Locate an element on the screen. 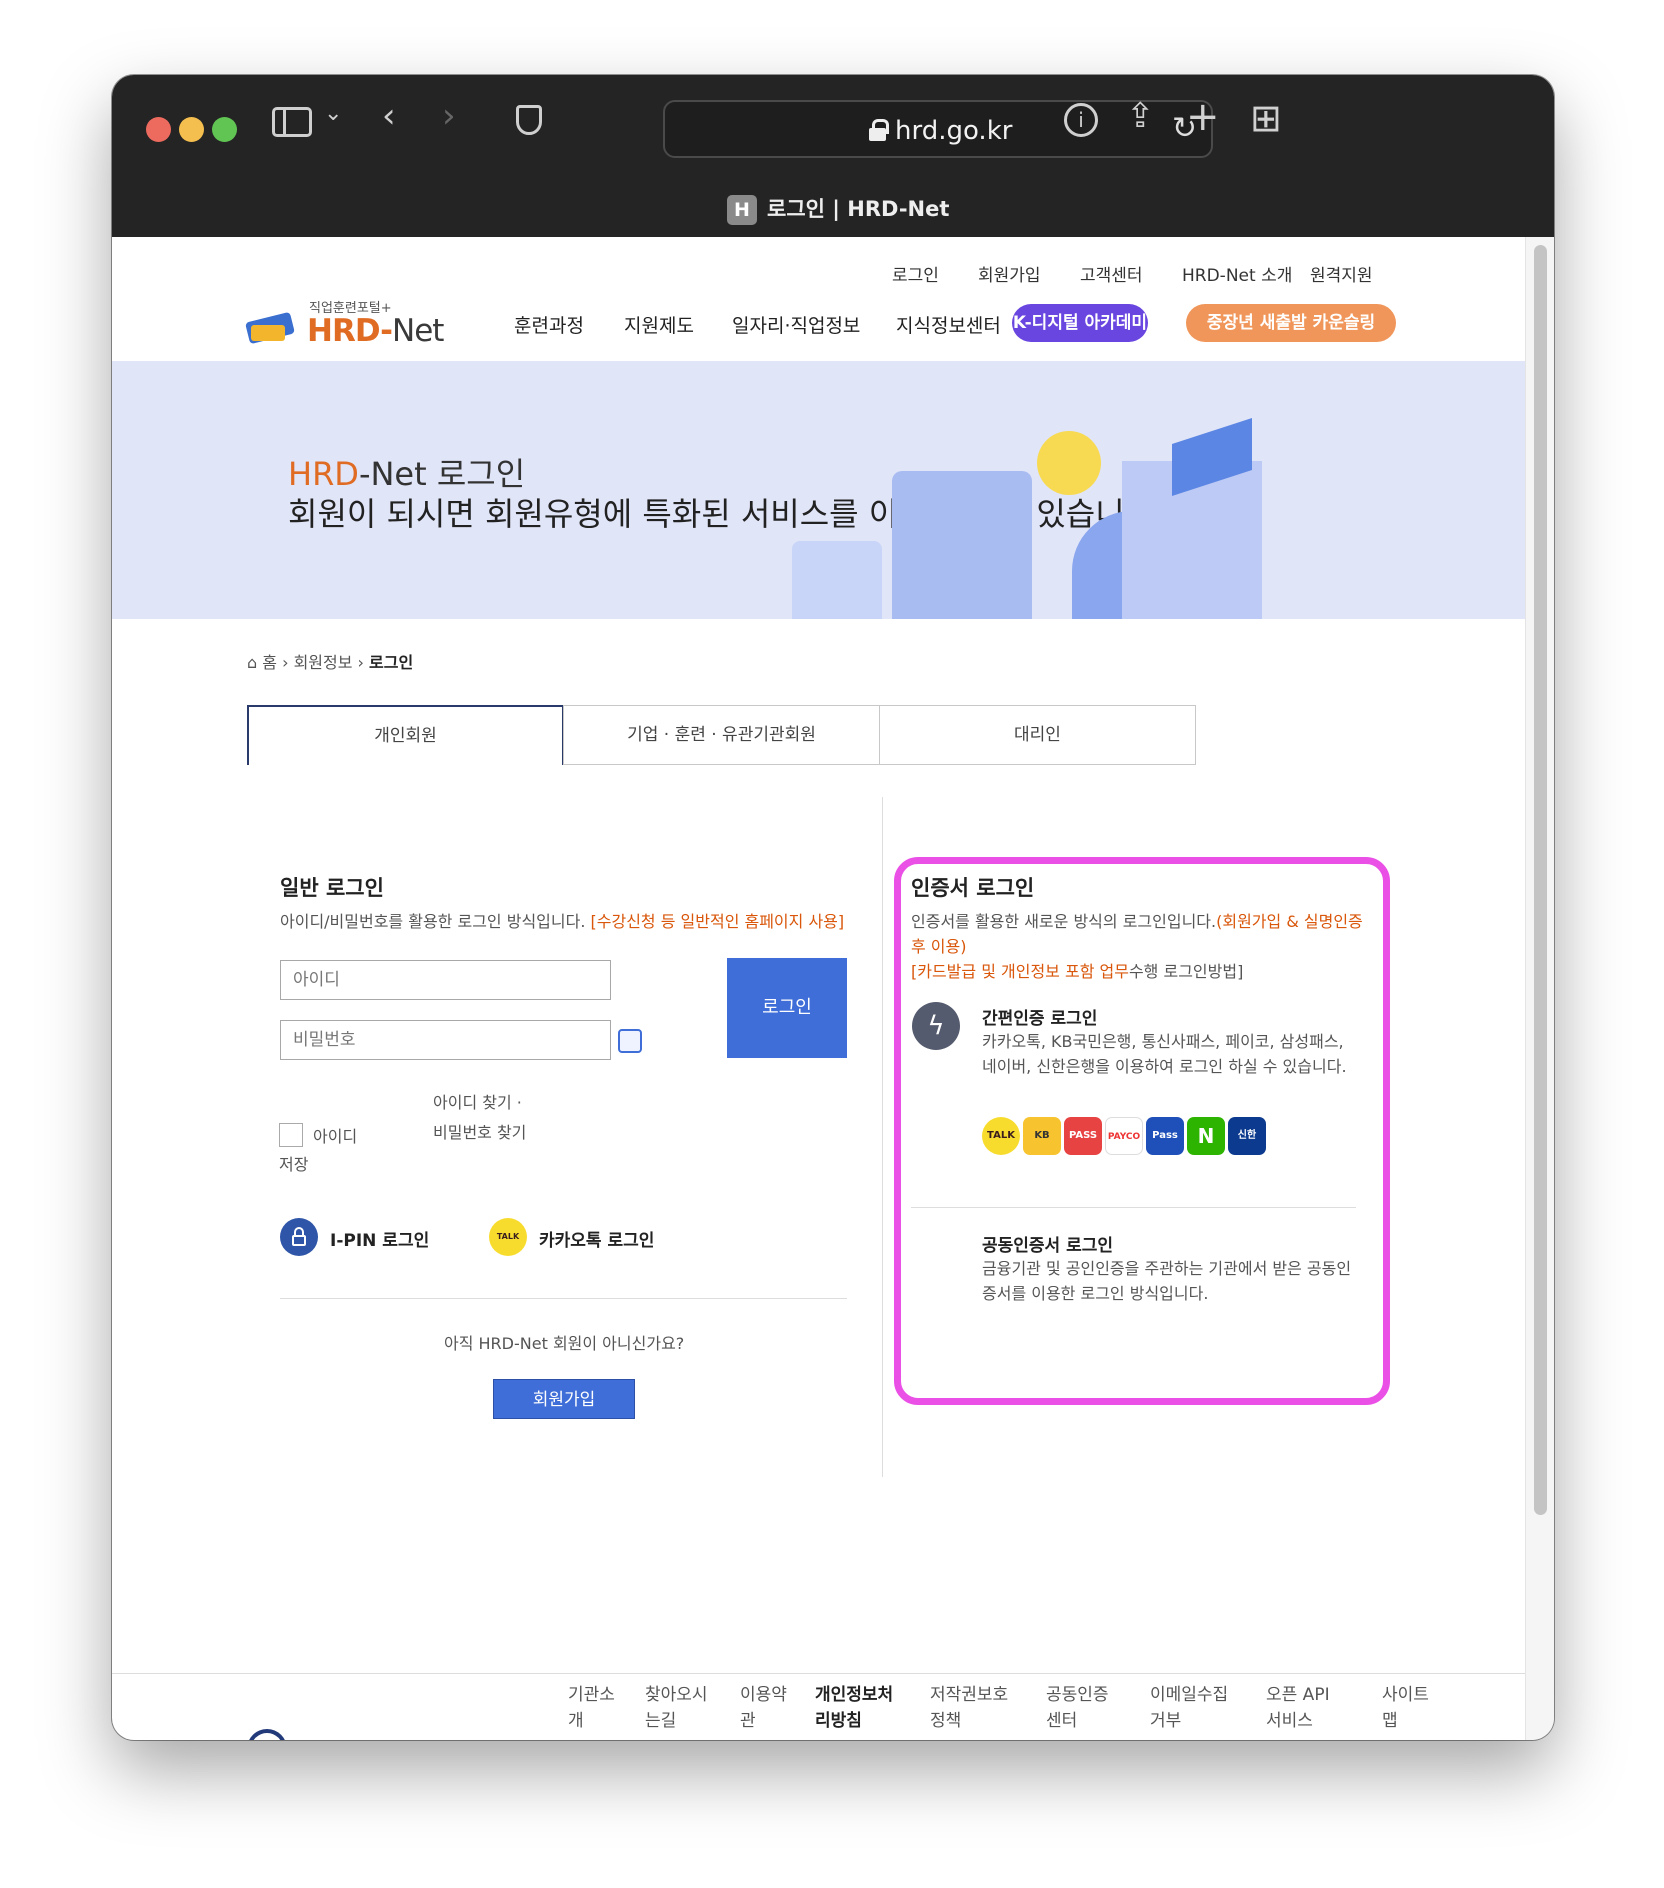 This screenshot has height=1888, width=1664. footer-email: 이메일수집거부 is located at coordinates (1191, 1708).